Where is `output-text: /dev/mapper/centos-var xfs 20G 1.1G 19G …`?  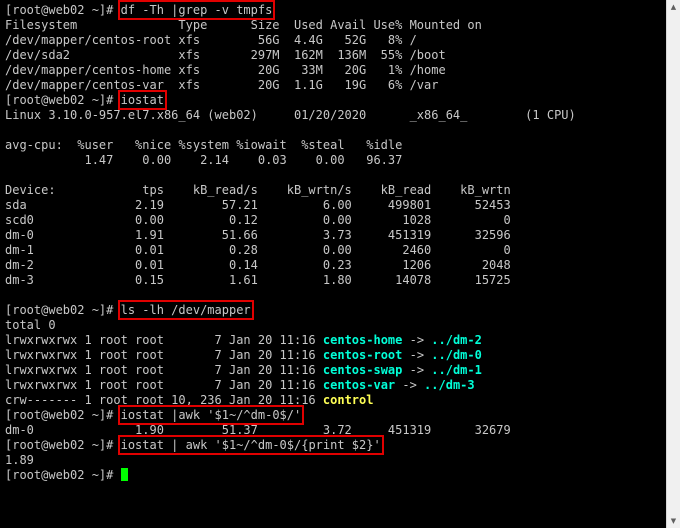 output-text: /dev/mapper/centos-var xfs 20G 1.1G 19G … is located at coordinates (222, 85).